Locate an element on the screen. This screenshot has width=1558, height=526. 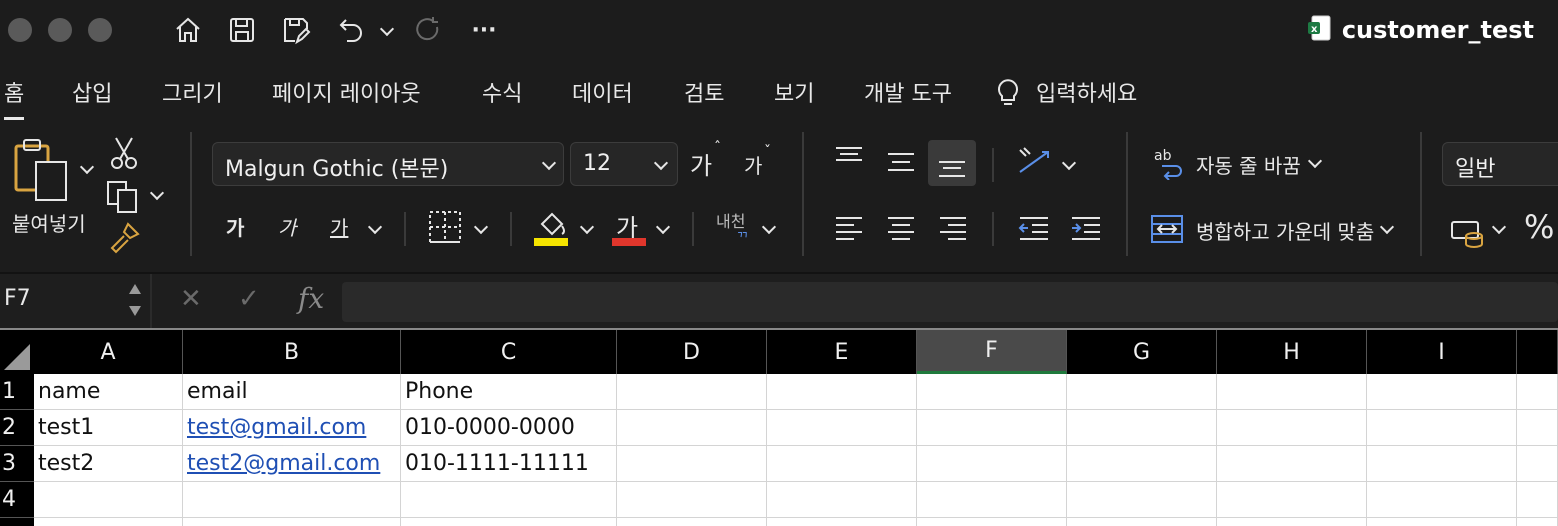
column-header-f: F is located at coordinates (992, 352).